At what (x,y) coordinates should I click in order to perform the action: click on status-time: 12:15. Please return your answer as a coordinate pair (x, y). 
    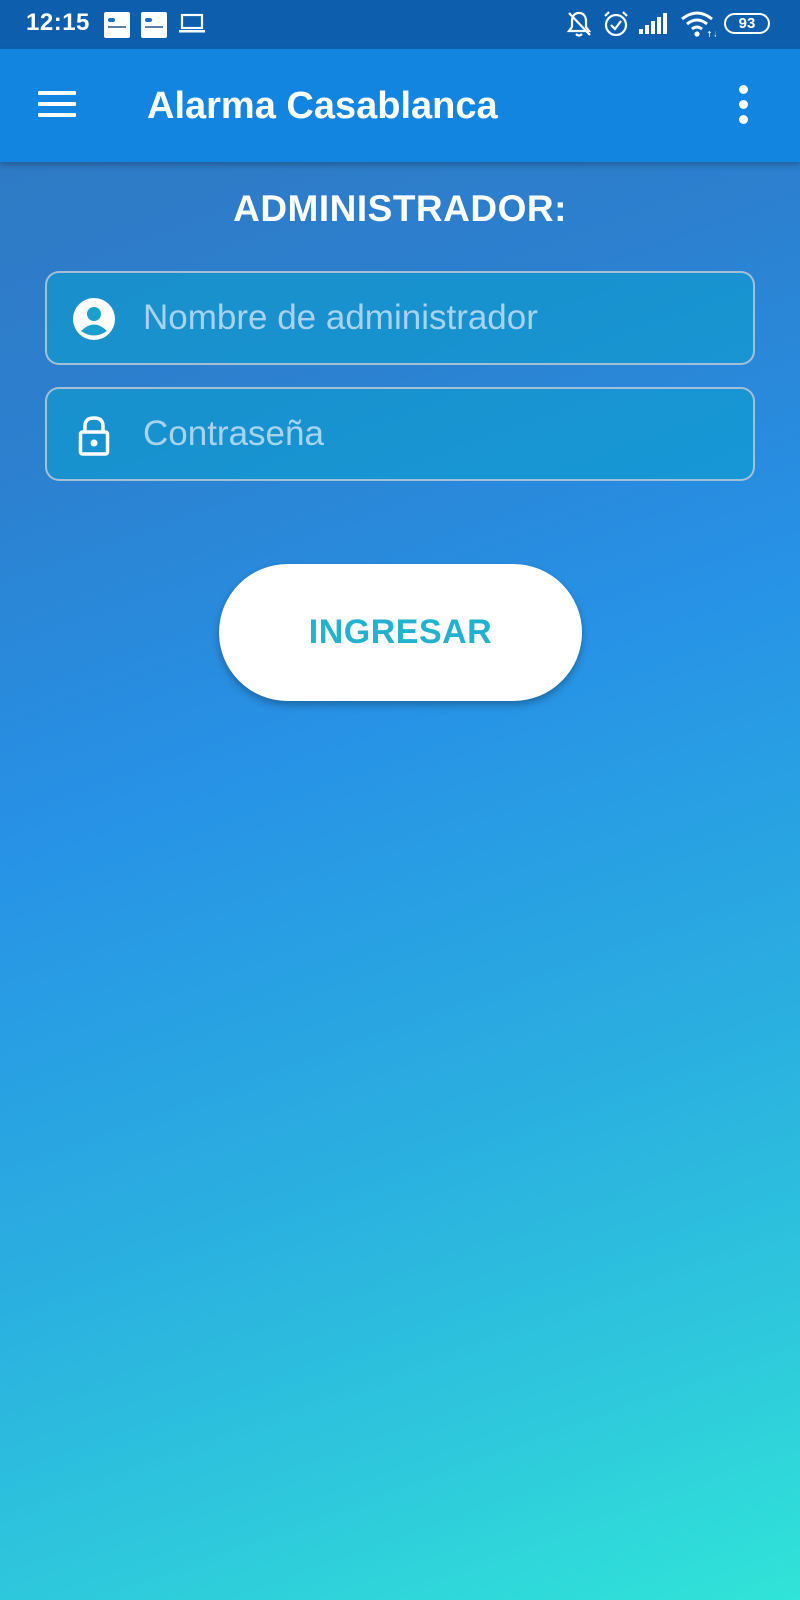
    Looking at the image, I should click on (58, 22).